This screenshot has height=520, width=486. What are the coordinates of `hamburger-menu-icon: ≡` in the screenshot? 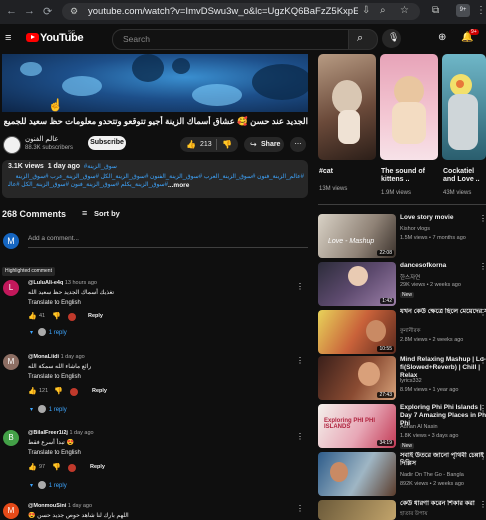 It's located at (8, 38).